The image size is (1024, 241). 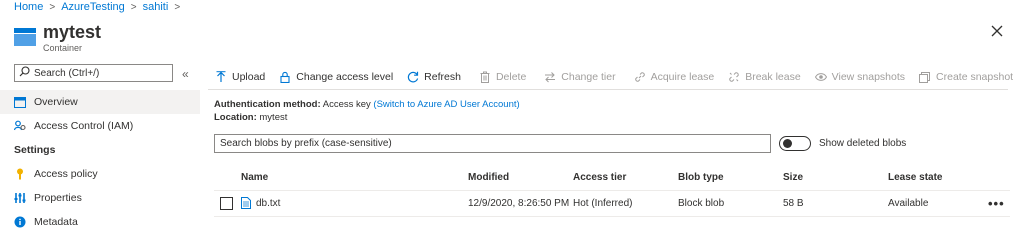 What do you see at coordinates (599, 177) in the screenshot?
I see `column-header-access-tier: Access tier` at bounding box center [599, 177].